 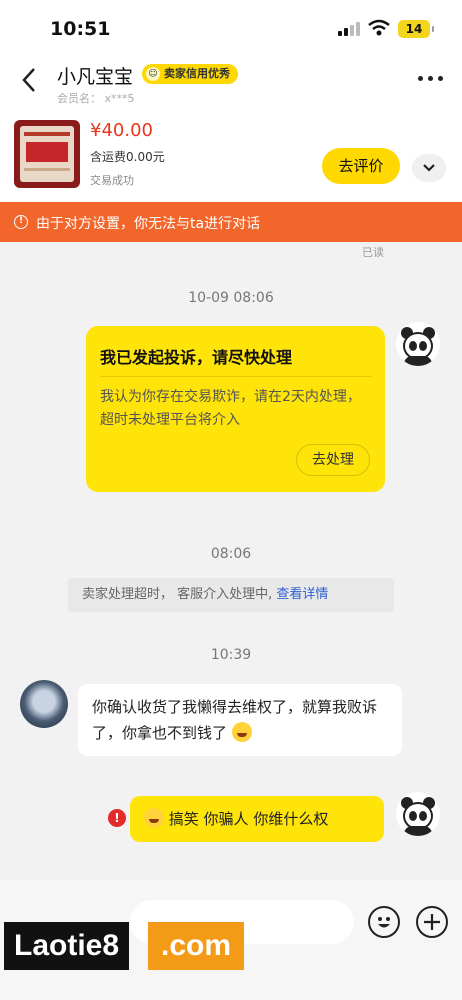 What do you see at coordinates (361, 166) in the screenshot?
I see `review-button: 去评价` at bounding box center [361, 166].